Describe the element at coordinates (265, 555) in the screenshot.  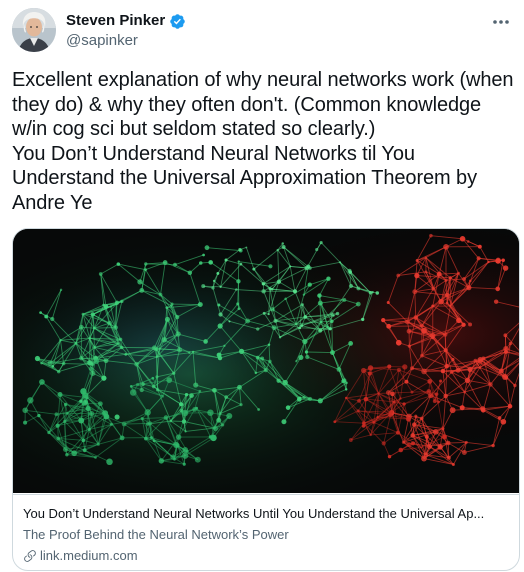
I see `card-domain-row: link.medium.com` at that location.